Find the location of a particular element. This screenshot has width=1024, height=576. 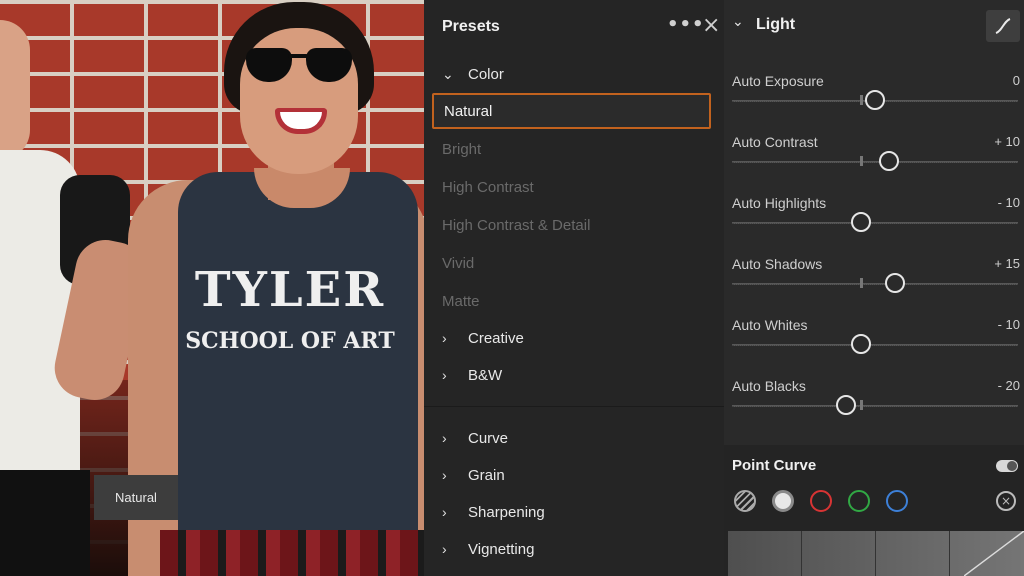

parametric-curve-icon is located at coordinates (745, 501).